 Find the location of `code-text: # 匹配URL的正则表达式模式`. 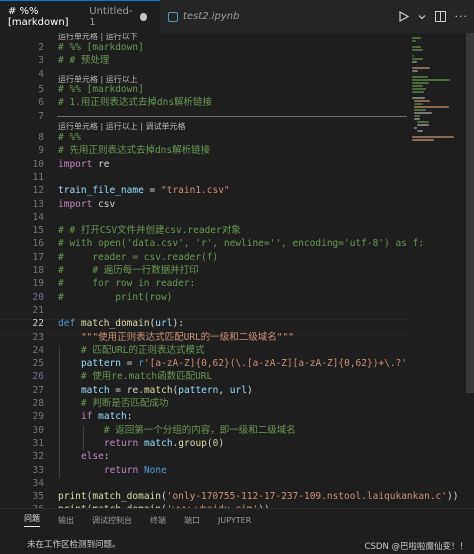

code-text: # 匹配URL的正则表达式模式 is located at coordinates (131, 350).